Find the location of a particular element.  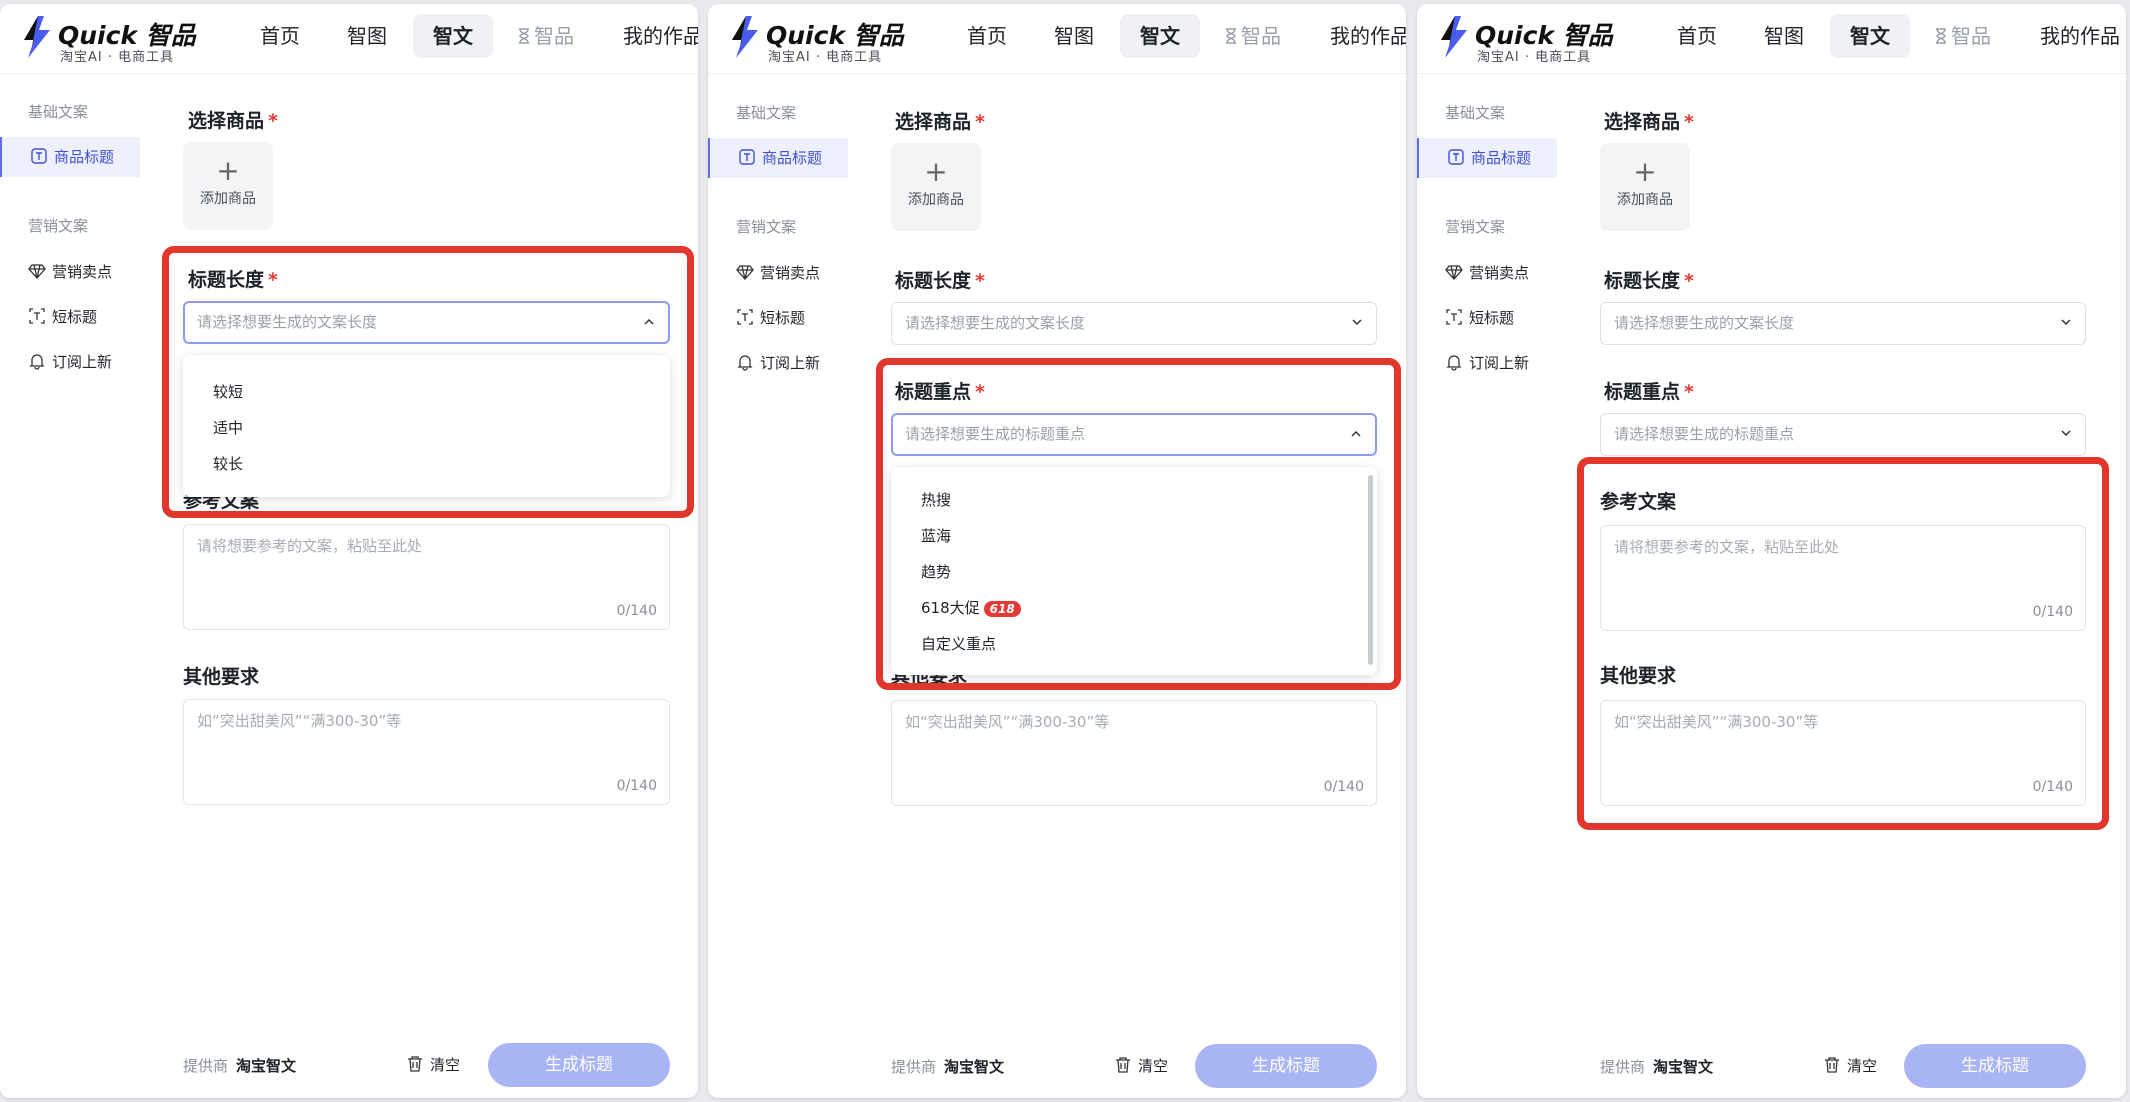

other-counter: 0/140 is located at coordinates (636, 786).